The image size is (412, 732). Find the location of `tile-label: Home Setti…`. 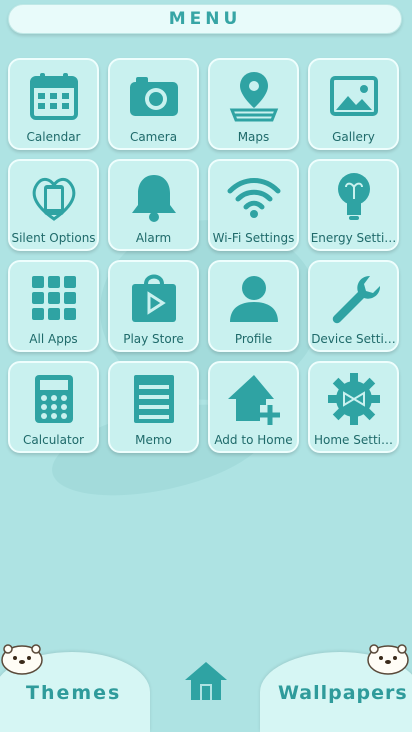

tile-label: Home Setti… is located at coordinates (353, 440).